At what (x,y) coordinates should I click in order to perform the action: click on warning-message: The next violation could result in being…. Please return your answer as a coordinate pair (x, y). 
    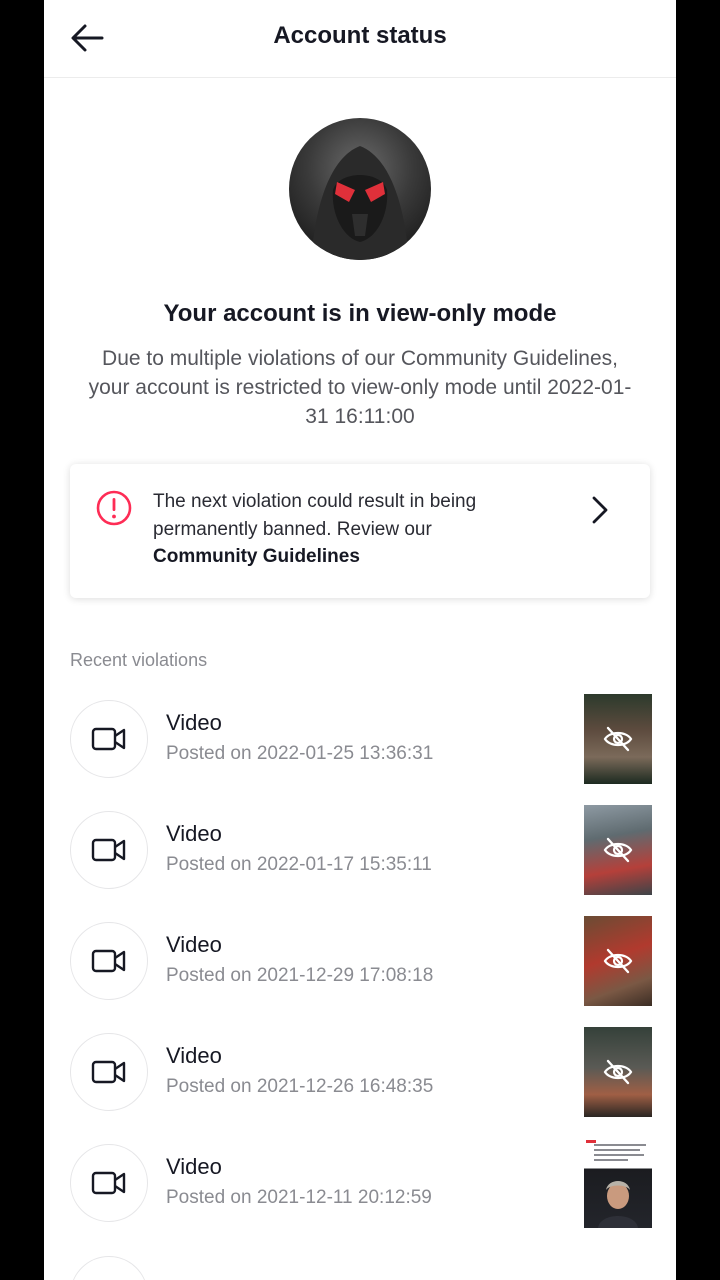
    Looking at the image, I should click on (315, 515).